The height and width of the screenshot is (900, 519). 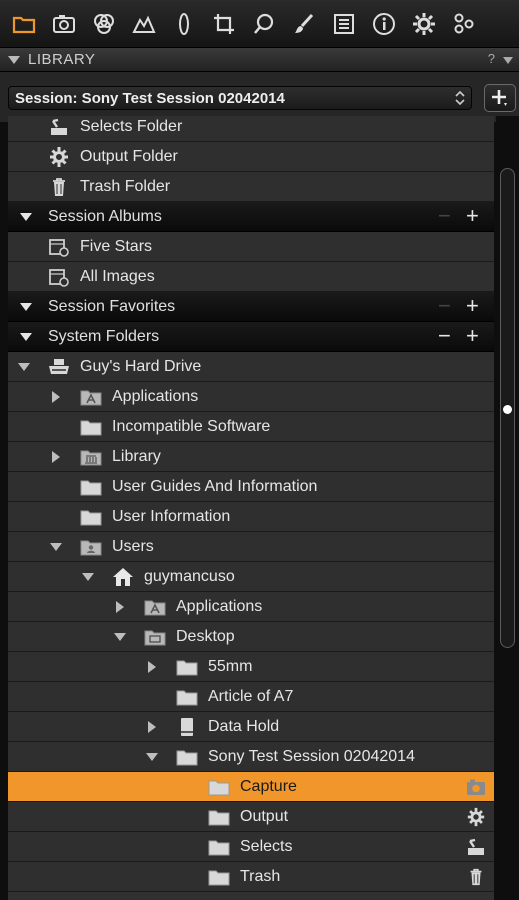 I want to click on camera-tab-icon, so click(x=64, y=24).